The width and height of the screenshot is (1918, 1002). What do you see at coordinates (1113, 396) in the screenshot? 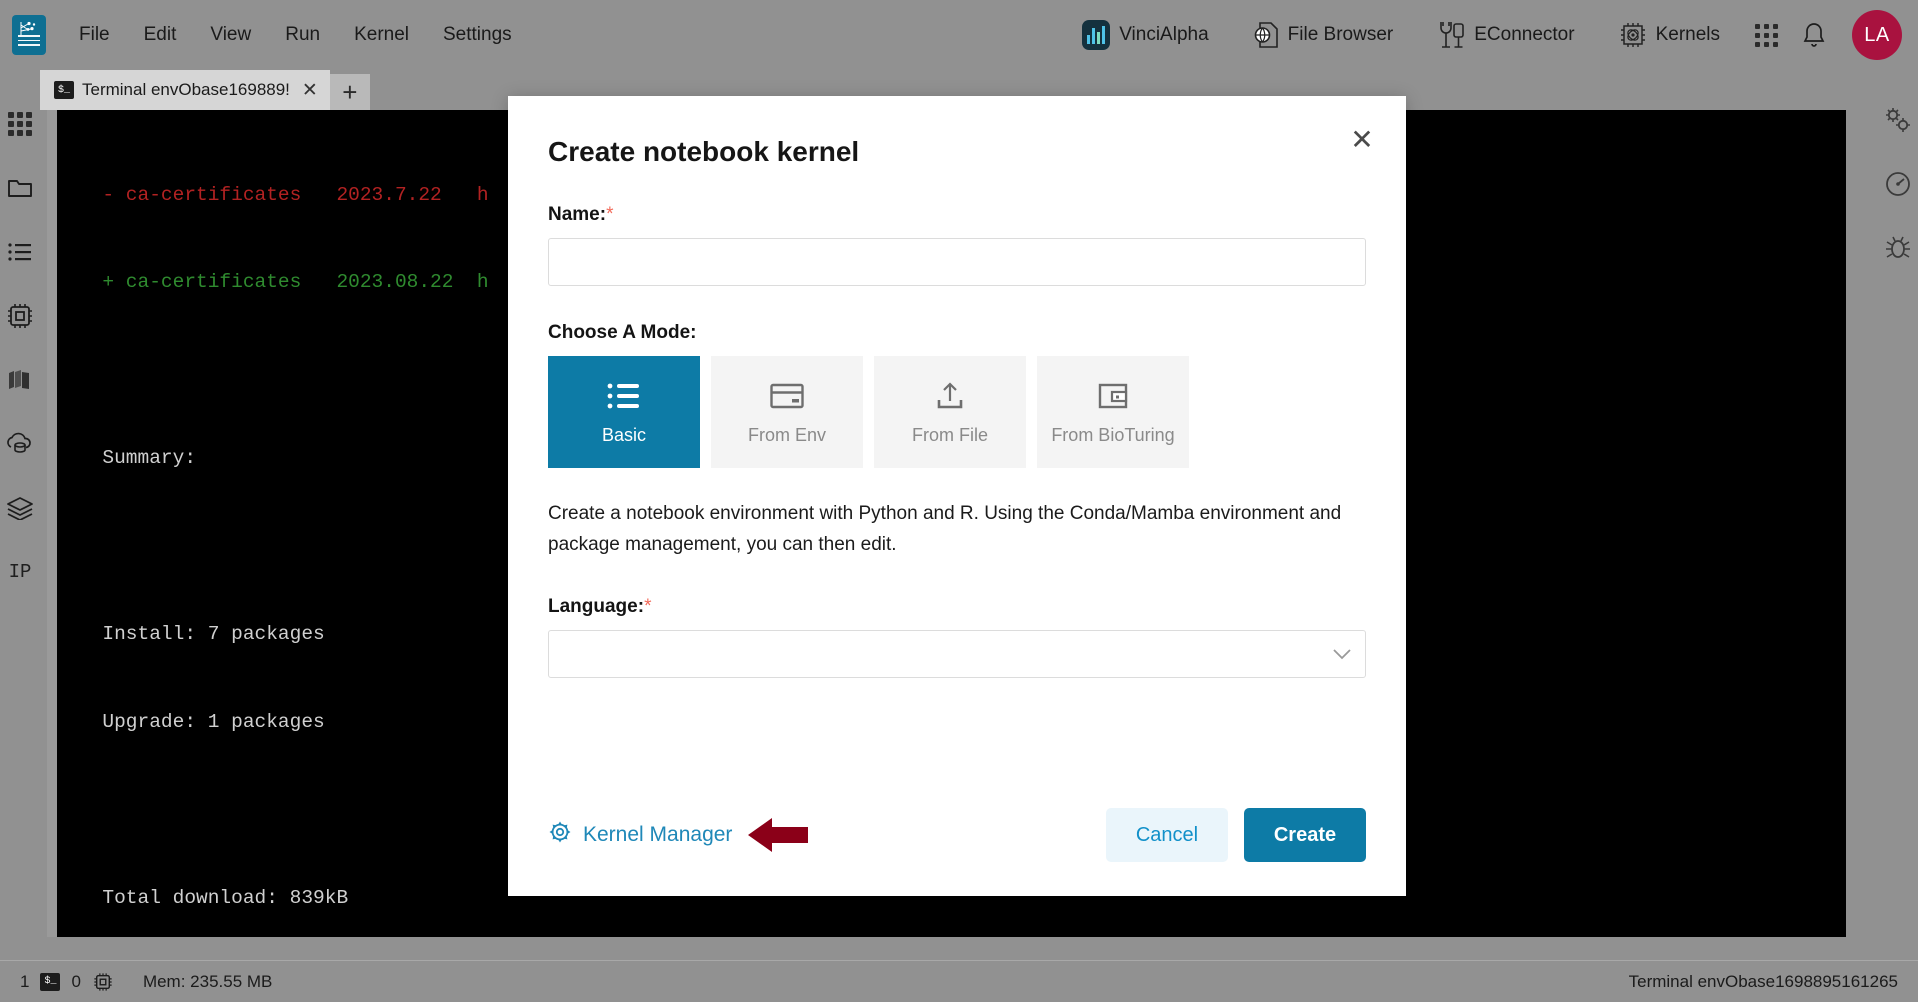
I see `bioturing-window-icon` at bounding box center [1113, 396].